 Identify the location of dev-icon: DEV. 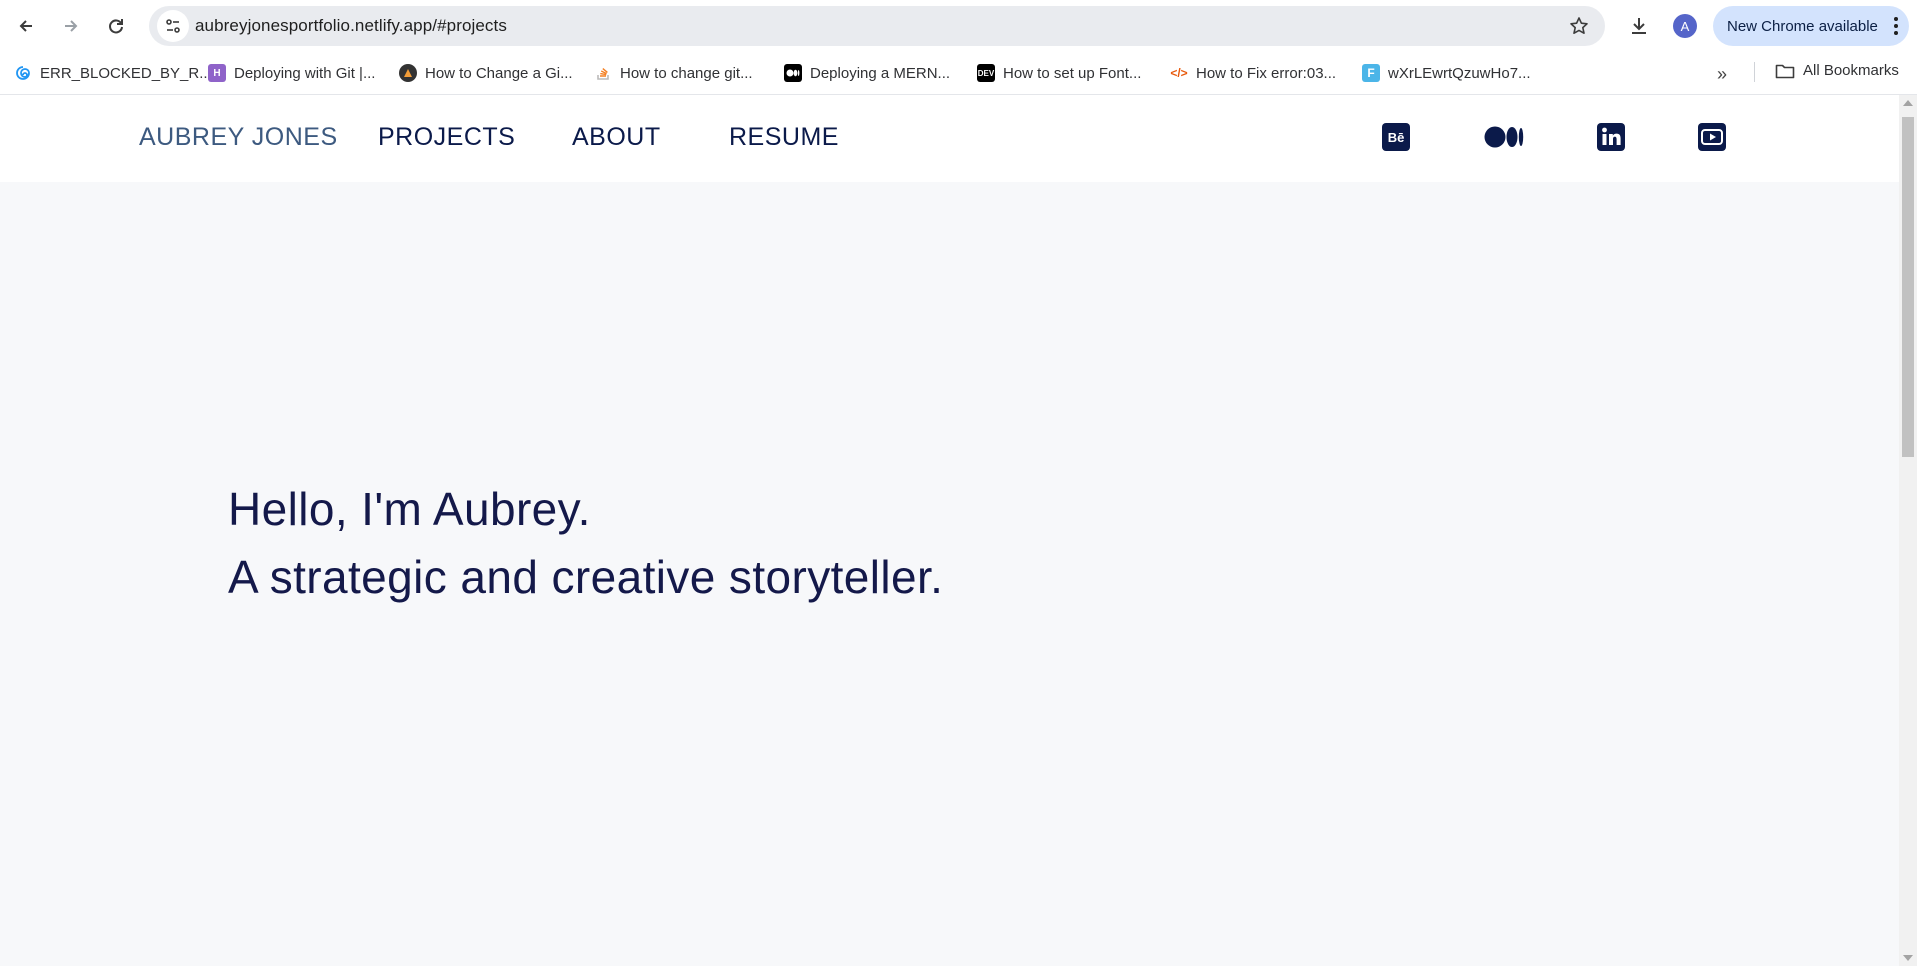
(986, 73).